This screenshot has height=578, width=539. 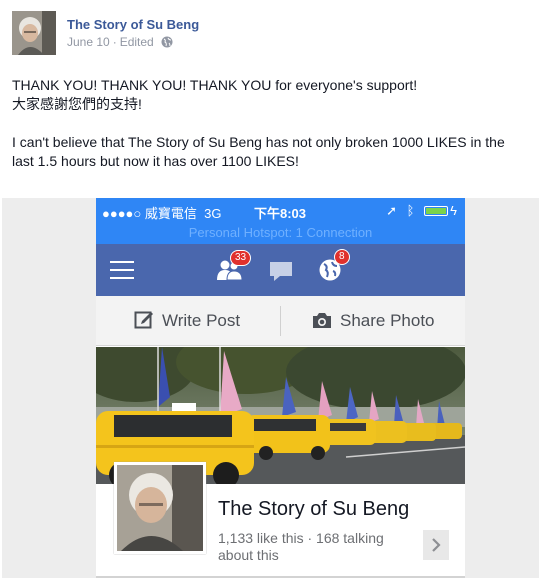 I want to click on menu-icon, so click(x=122, y=270).